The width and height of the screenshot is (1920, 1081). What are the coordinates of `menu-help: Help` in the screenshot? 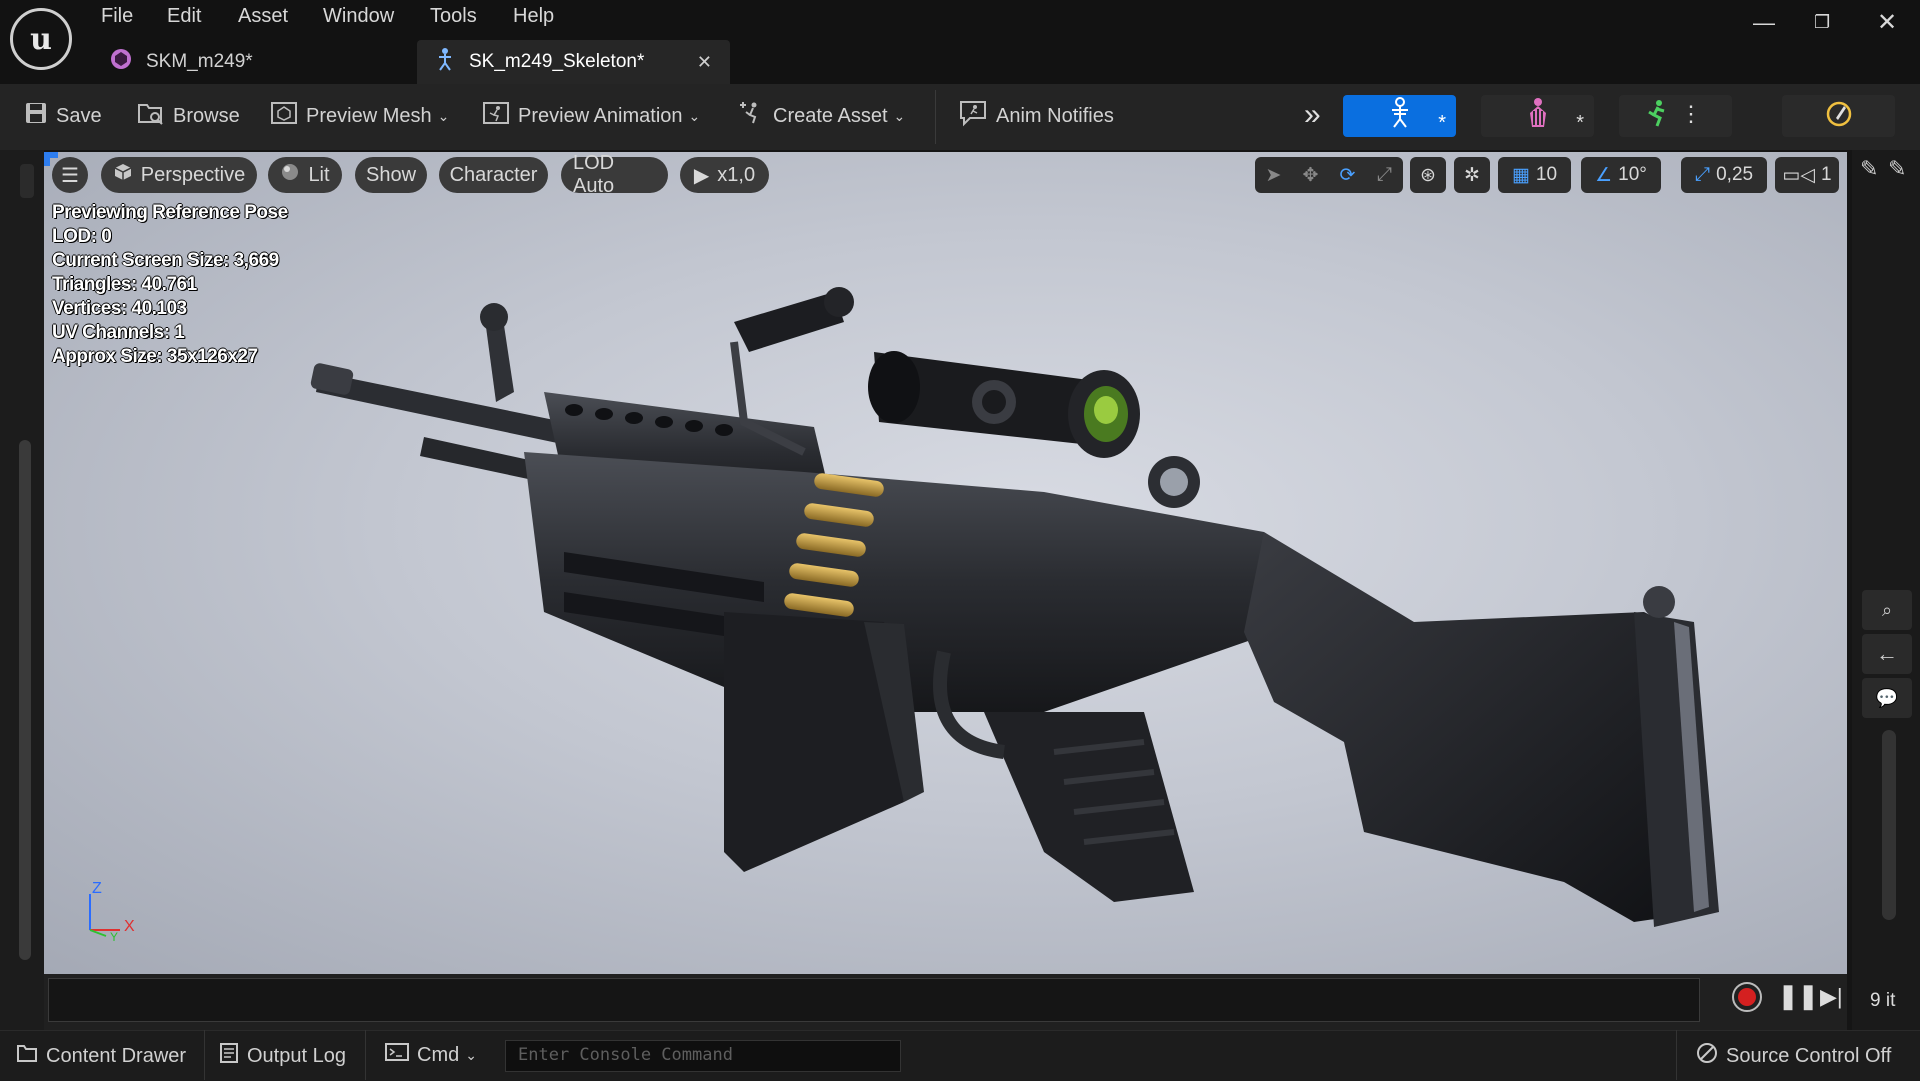 It's located at (533, 16).